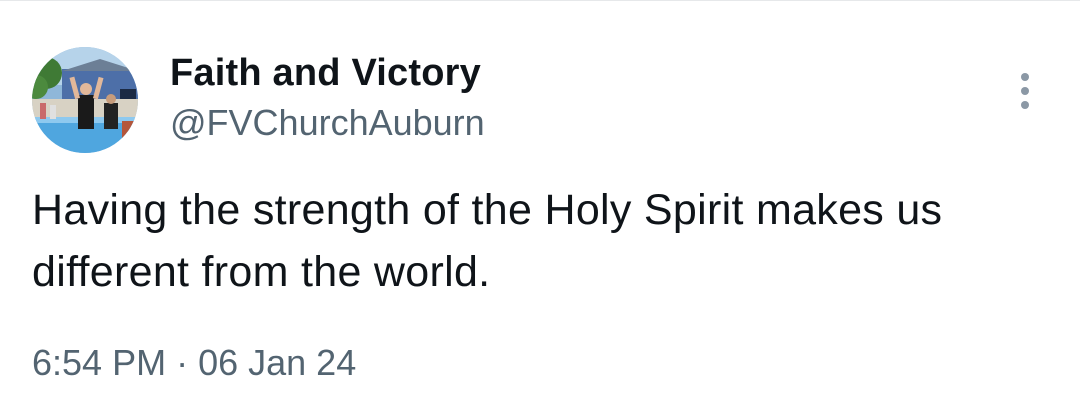 The height and width of the screenshot is (420, 1080). I want to click on profile-photo-icon, so click(85, 100).